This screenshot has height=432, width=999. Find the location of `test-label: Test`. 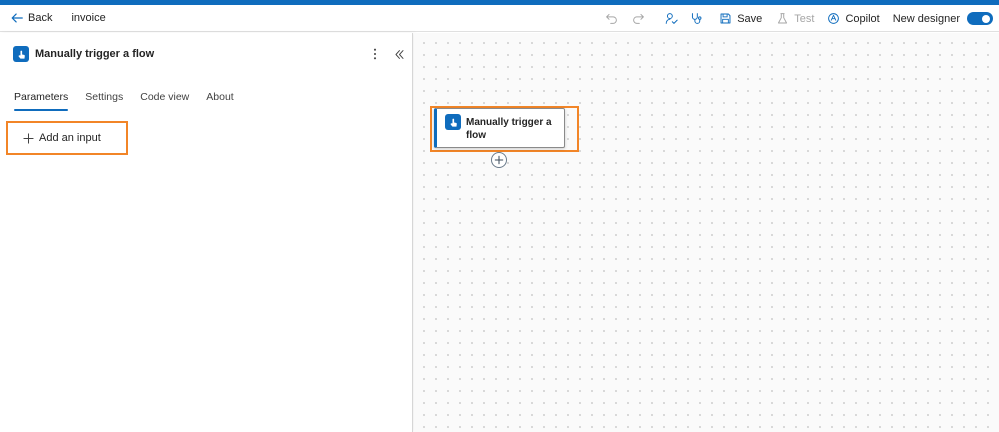

test-label: Test is located at coordinates (804, 18).